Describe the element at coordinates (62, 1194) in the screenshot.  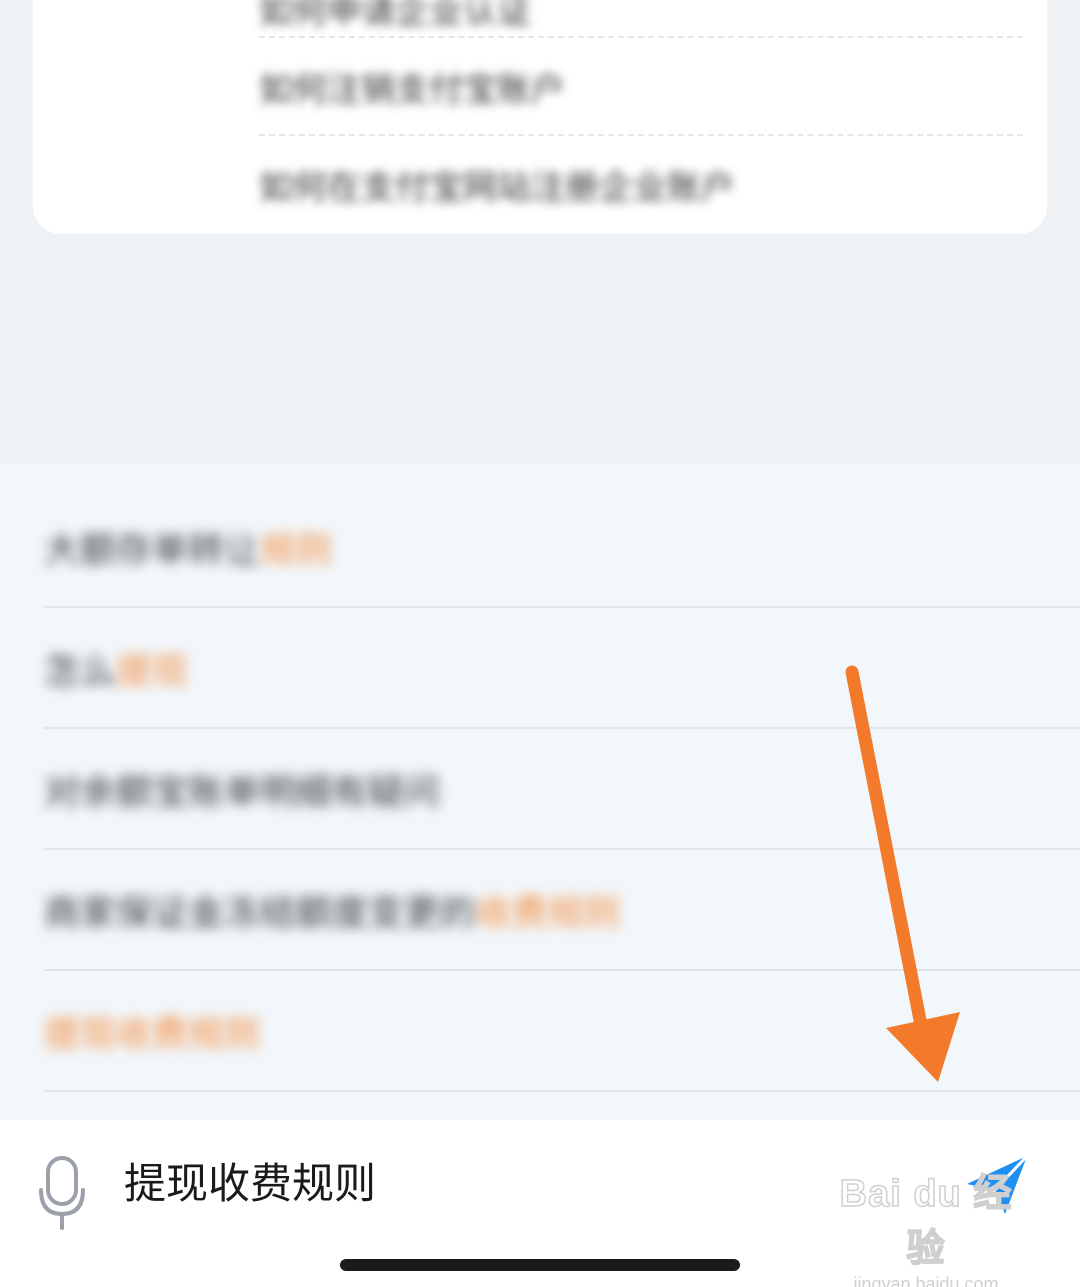
I see `microphone-icon` at that location.